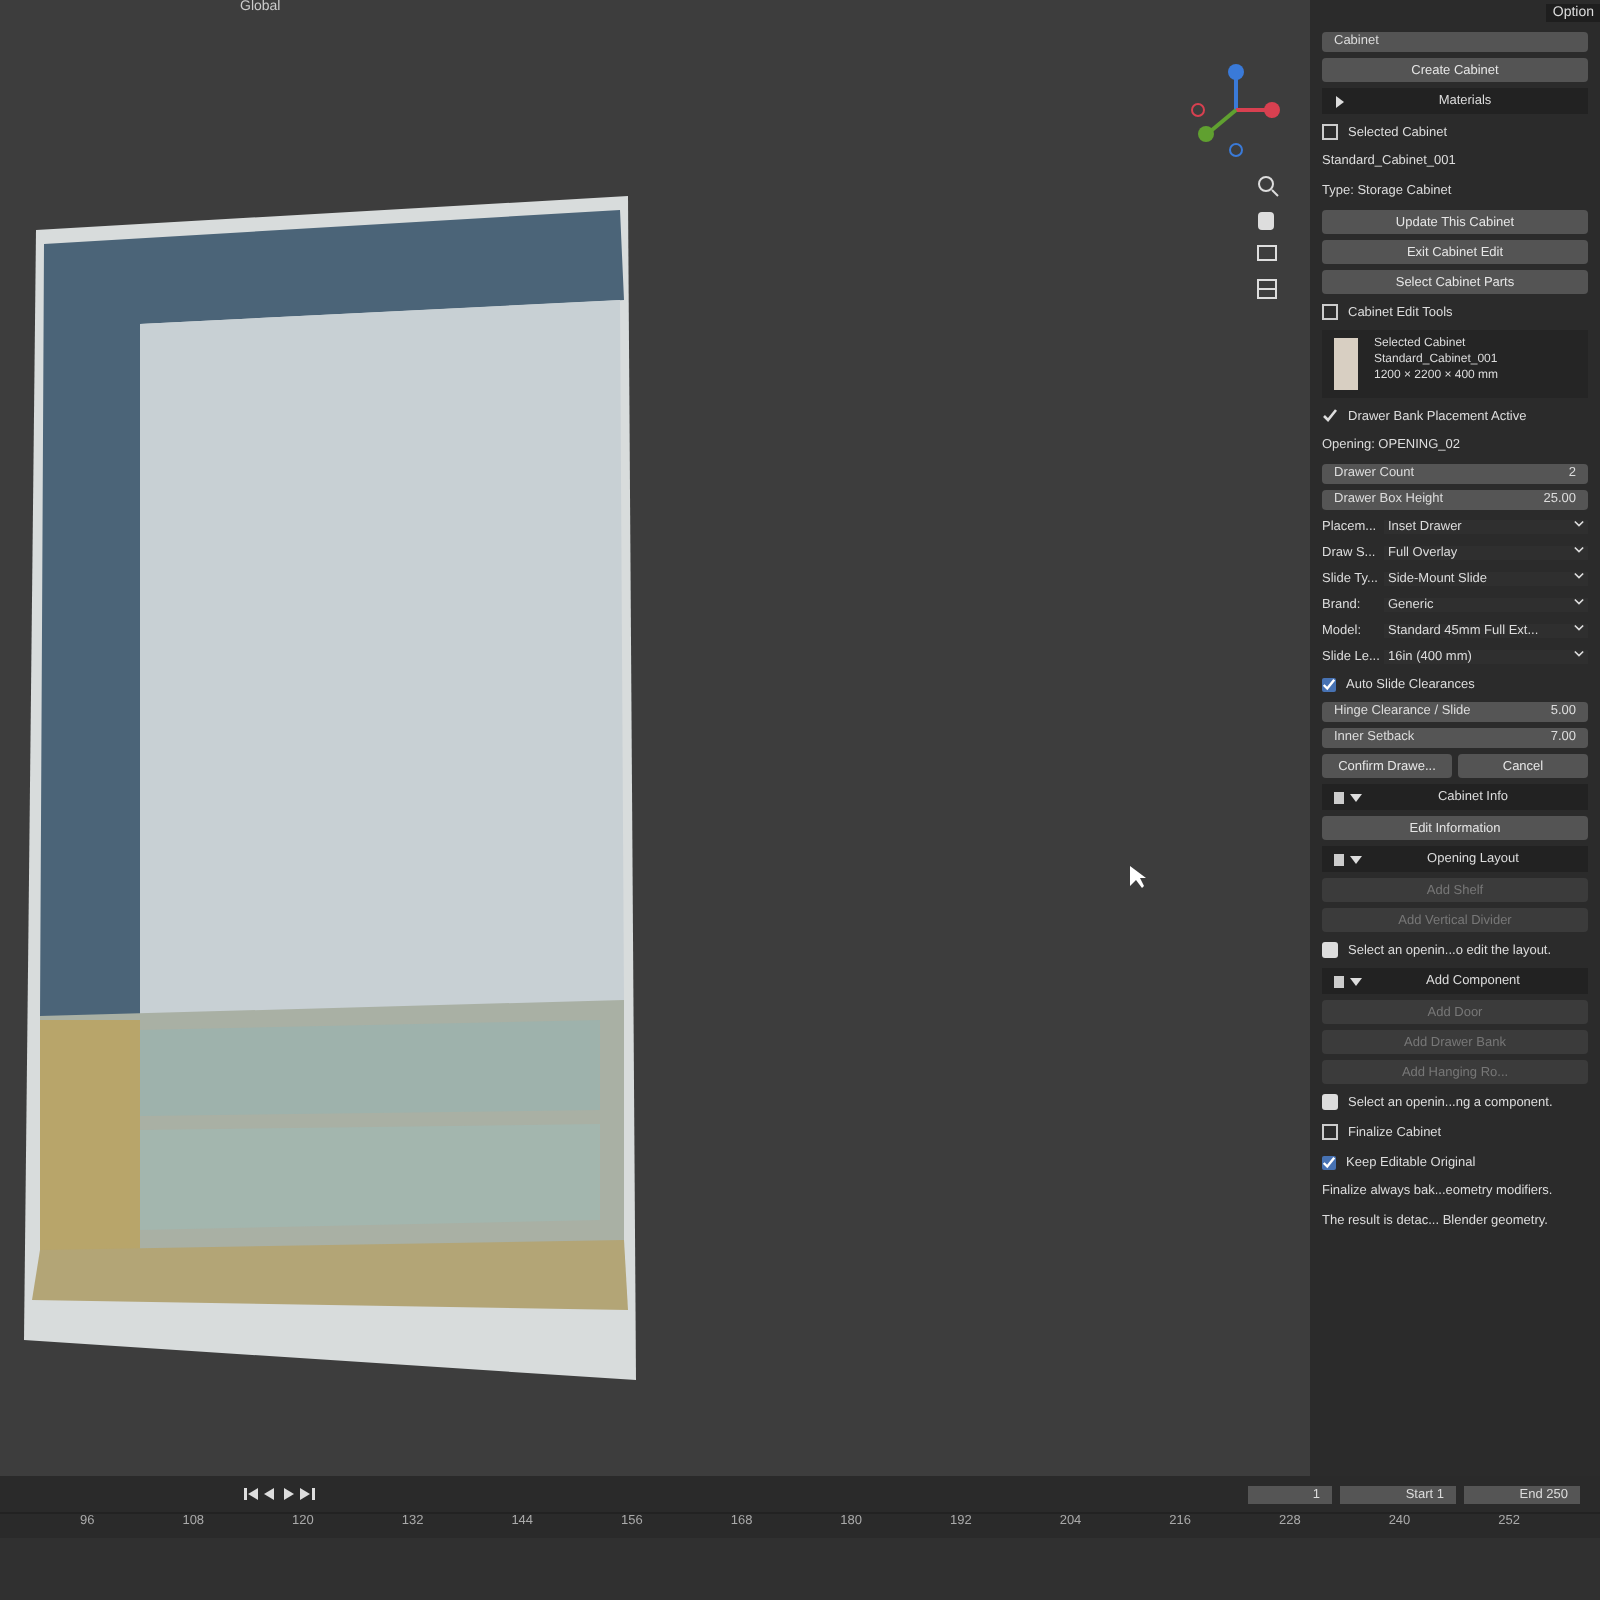 The image size is (1600, 1600). Describe the element at coordinates (1346, 364) in the screenshot. I see `cabinet-thumbnail` at that location.